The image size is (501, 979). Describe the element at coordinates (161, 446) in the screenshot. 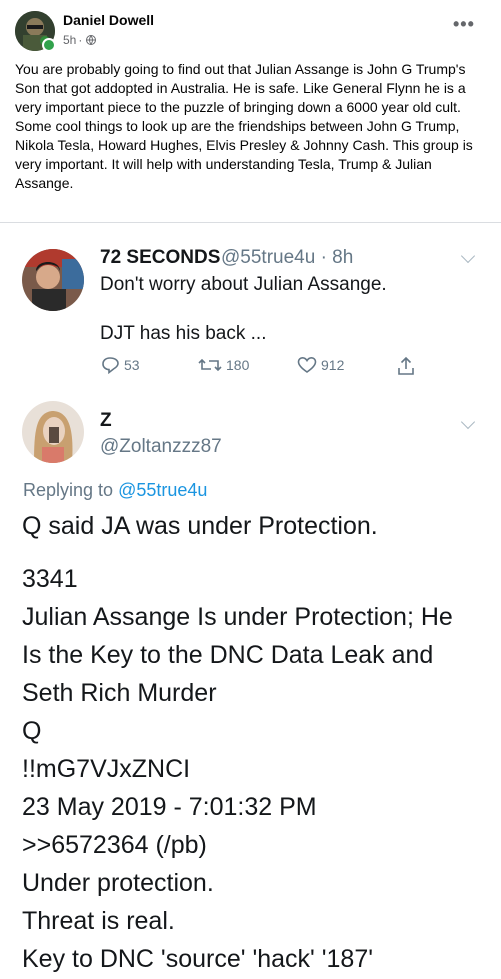

I see `tweet-author-handle: @Zoltanzzz87` at that location.